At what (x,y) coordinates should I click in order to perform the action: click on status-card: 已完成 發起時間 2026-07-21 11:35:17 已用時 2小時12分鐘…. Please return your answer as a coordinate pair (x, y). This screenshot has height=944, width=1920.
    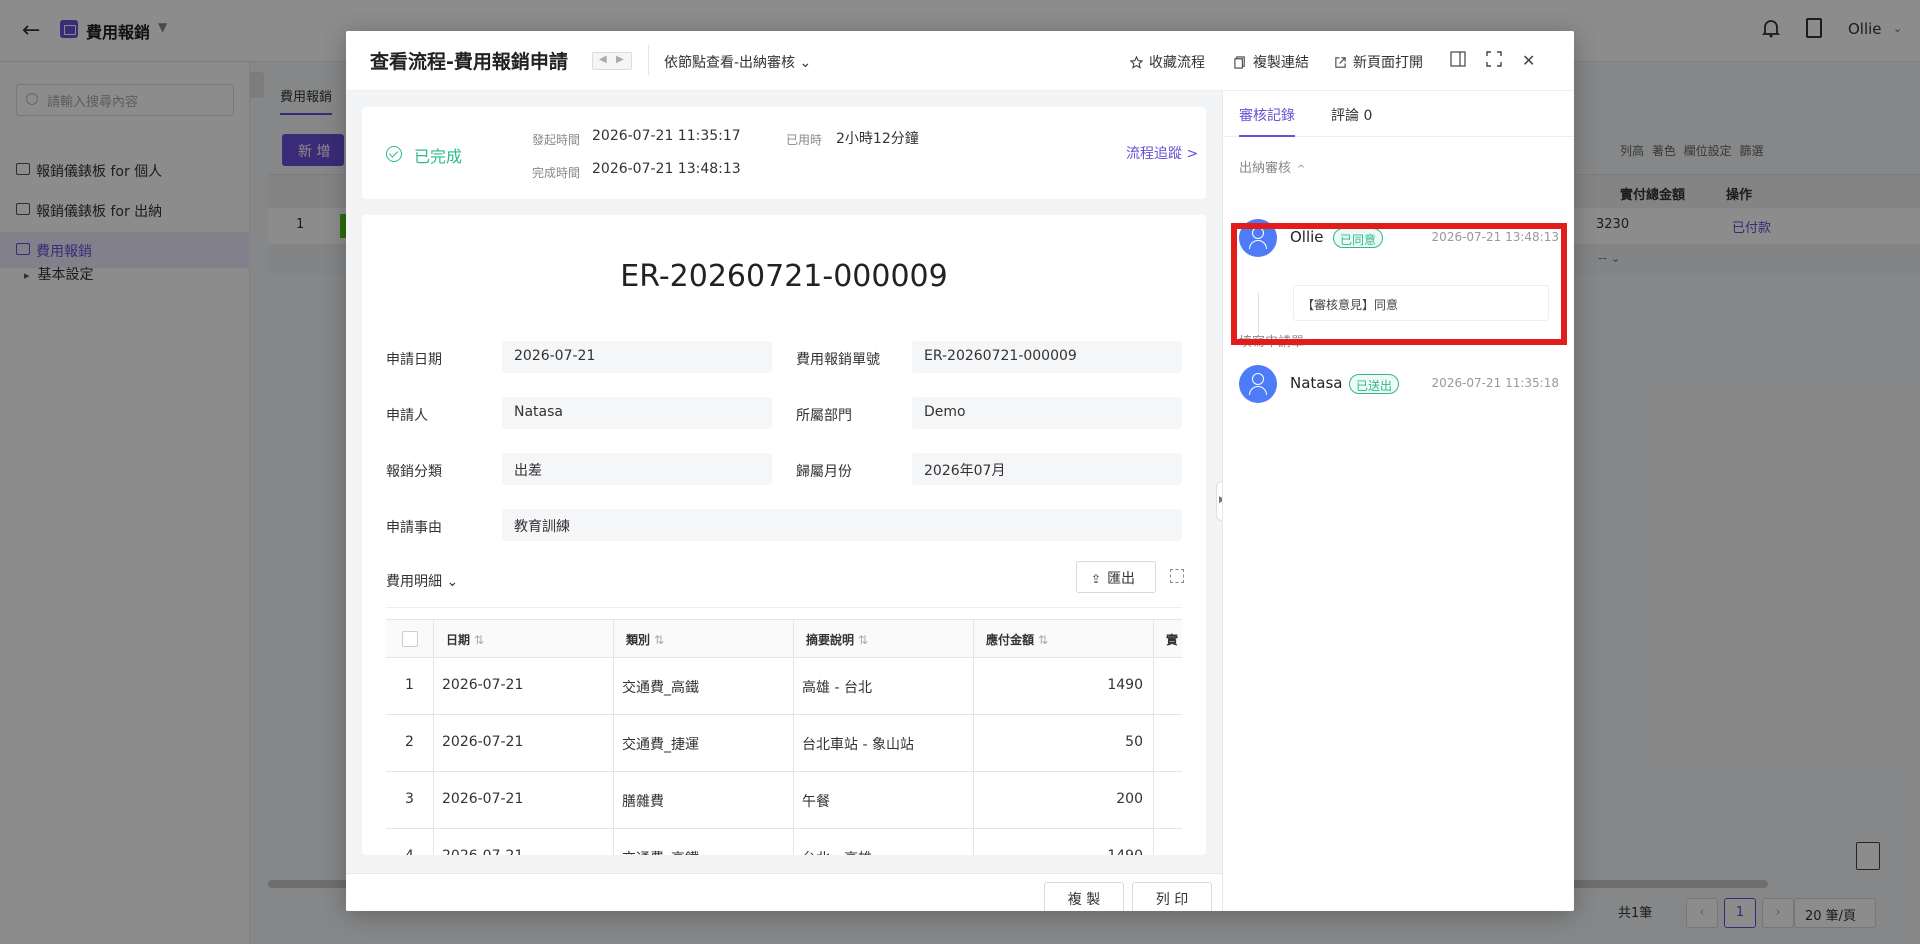
    Looking at the image, I should click on (784, 153).